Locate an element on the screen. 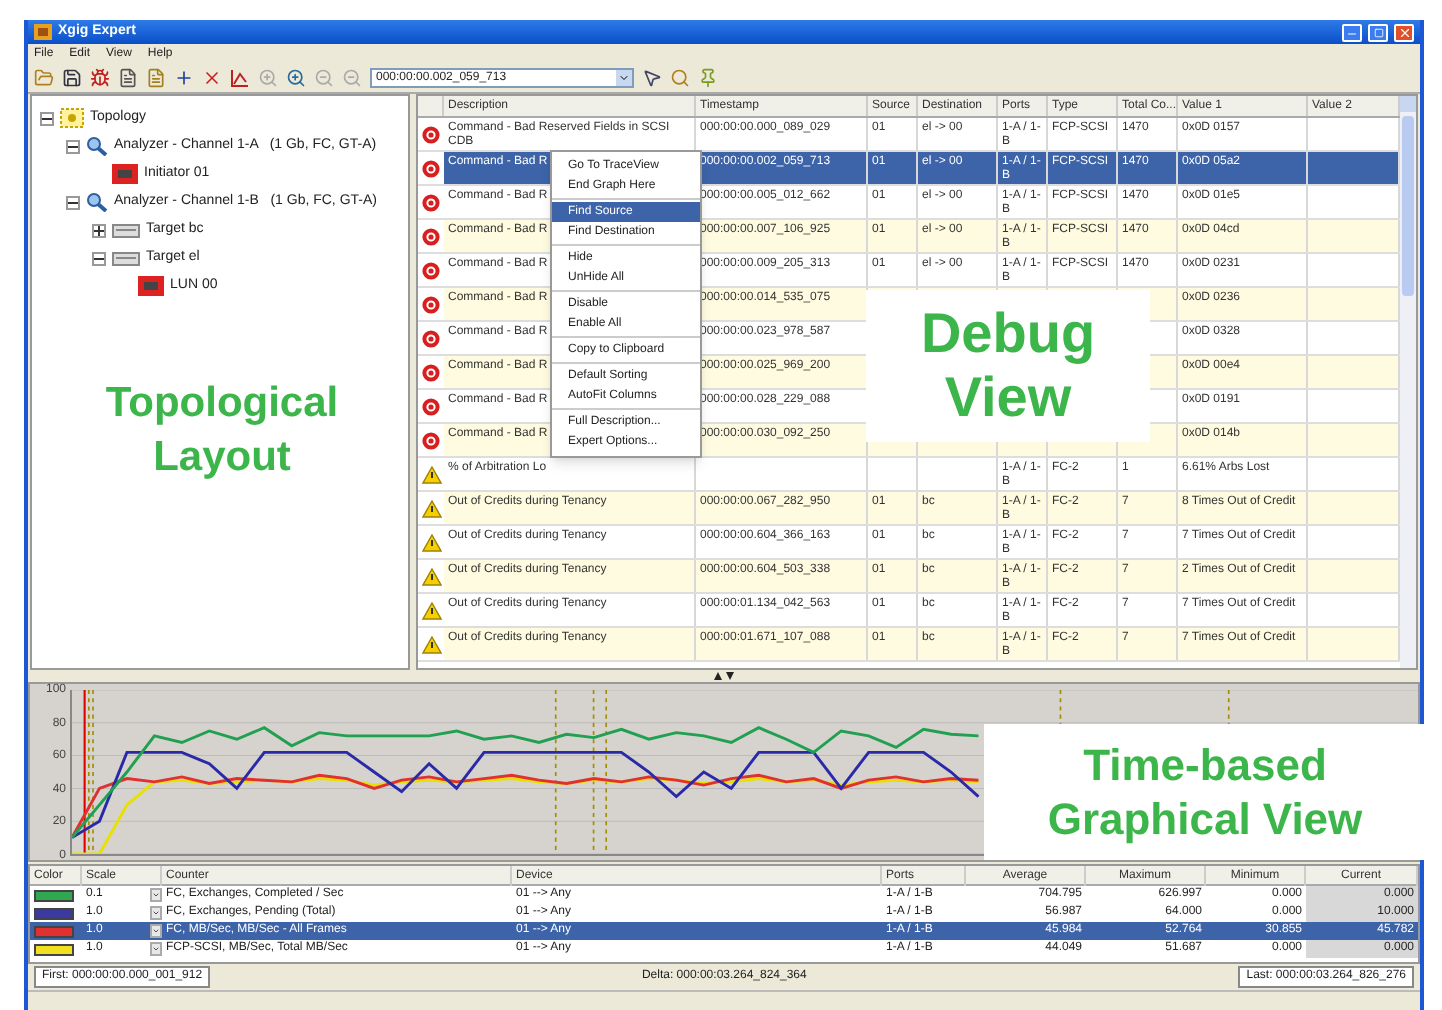 This screenshot has height=1010, width=1442. folder-icon is located at coordinates (44, 78).